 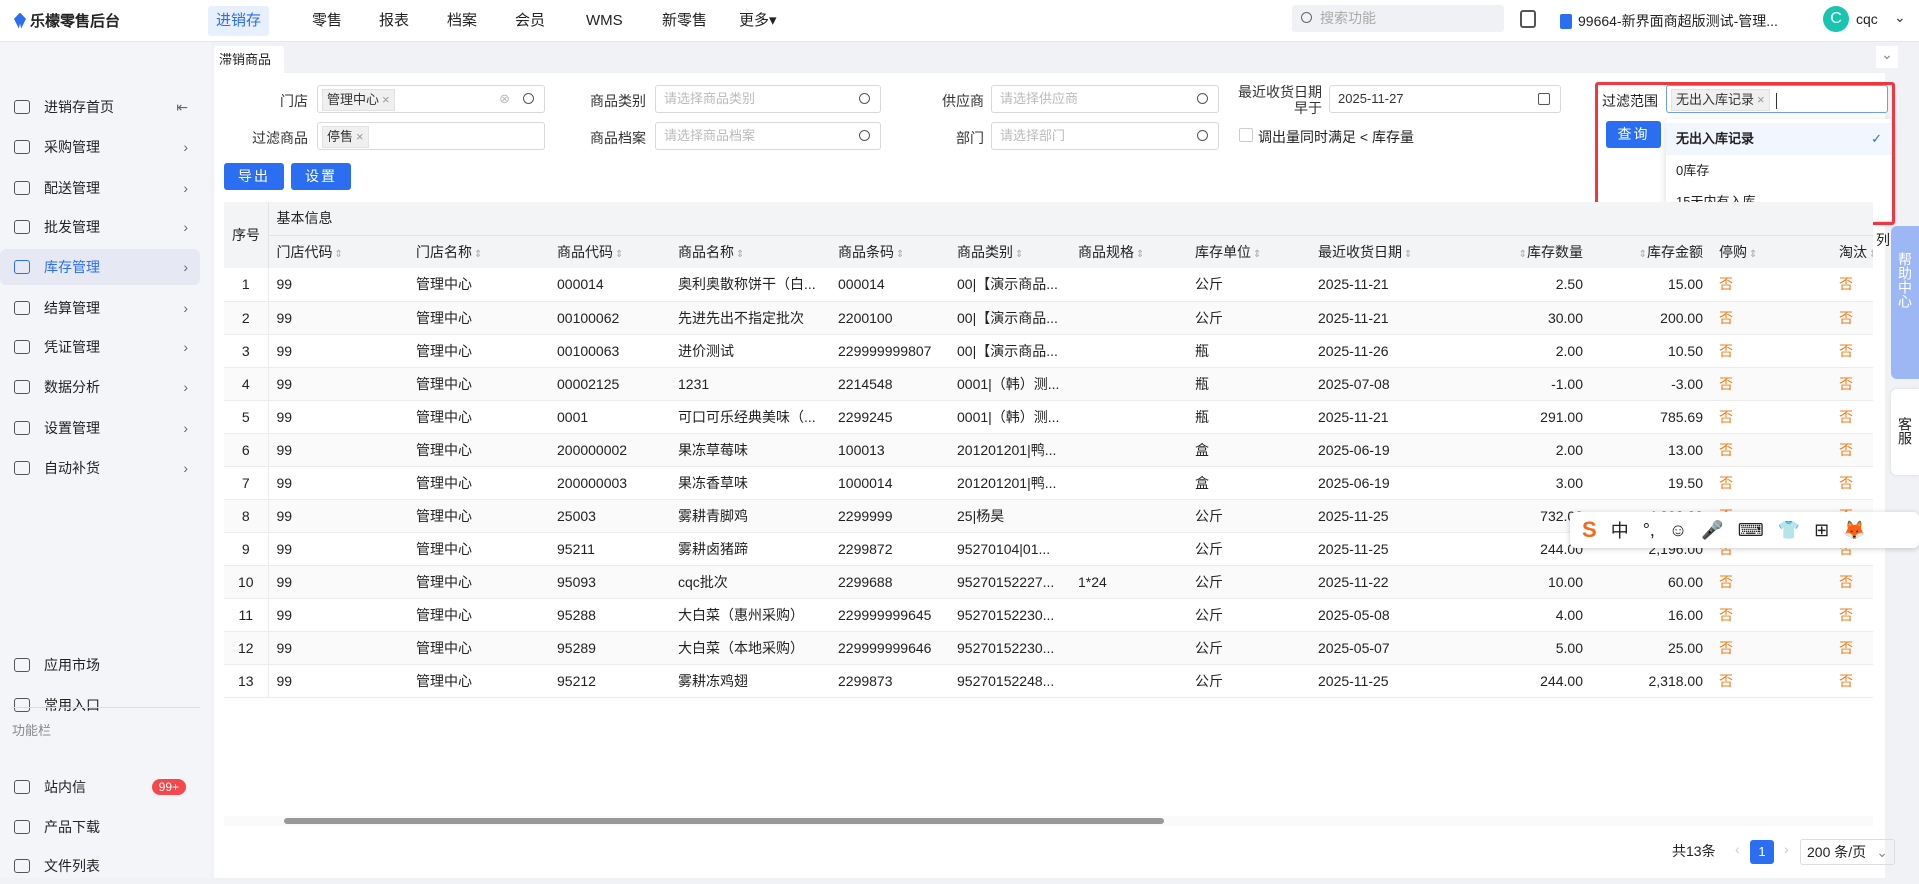 What do you see at coordinates (67, 20) in the screenshot?
I see `app-logo: 乐檬零售后台` at bounding box center [67, 20].